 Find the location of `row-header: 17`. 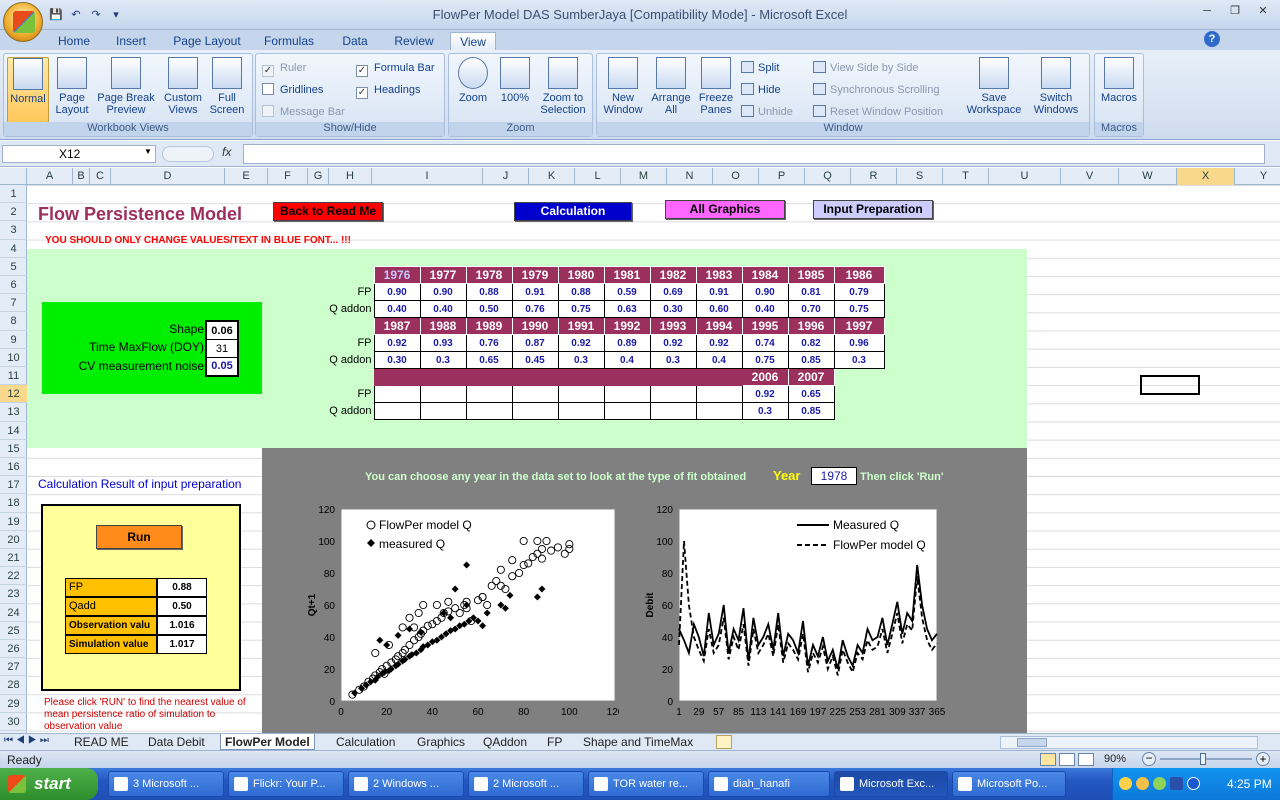

row-header: 17 is located at coordinates (13, 485).